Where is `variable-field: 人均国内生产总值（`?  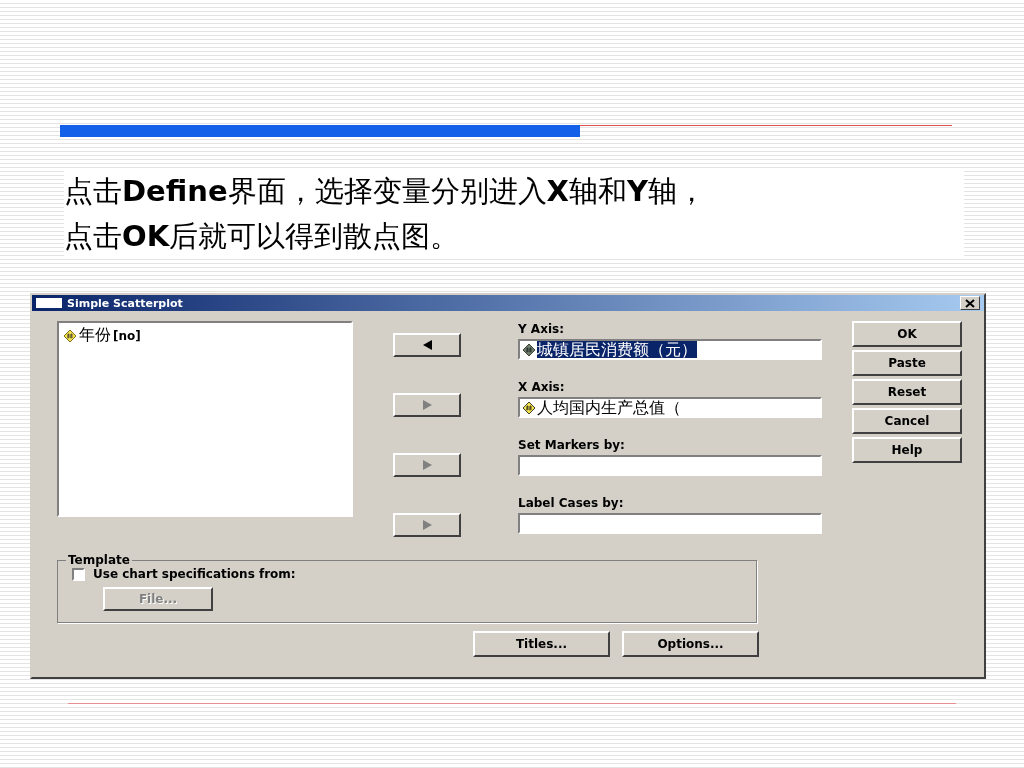
variable-field: 人均国内生产总值（ is located at coordinates (670, 407).